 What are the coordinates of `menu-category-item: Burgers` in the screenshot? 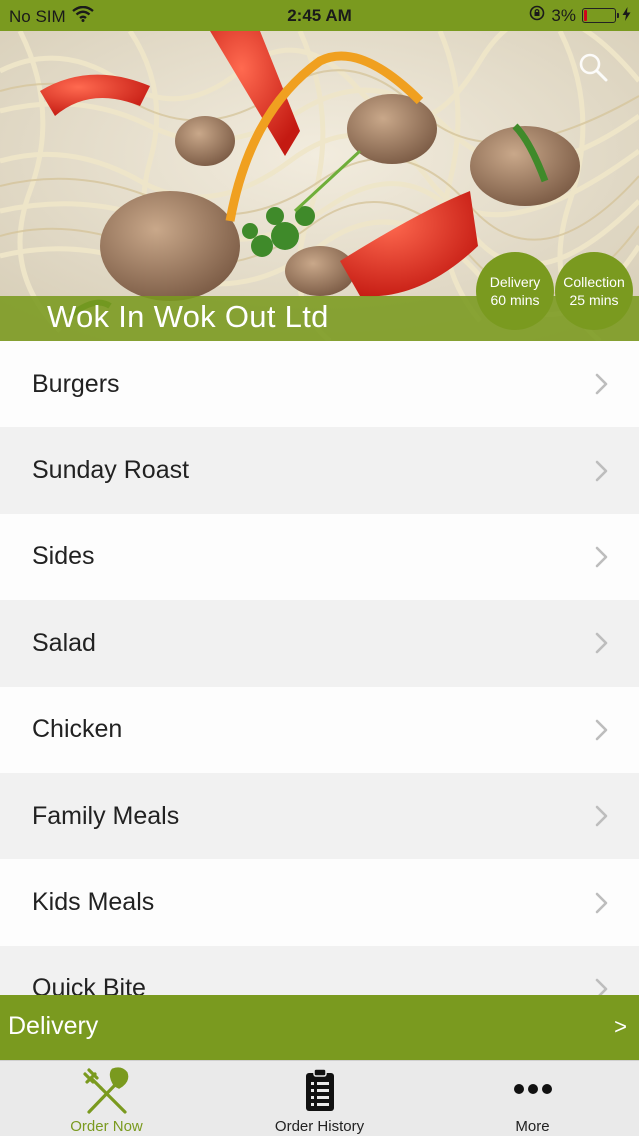 It's located at (319, 384).